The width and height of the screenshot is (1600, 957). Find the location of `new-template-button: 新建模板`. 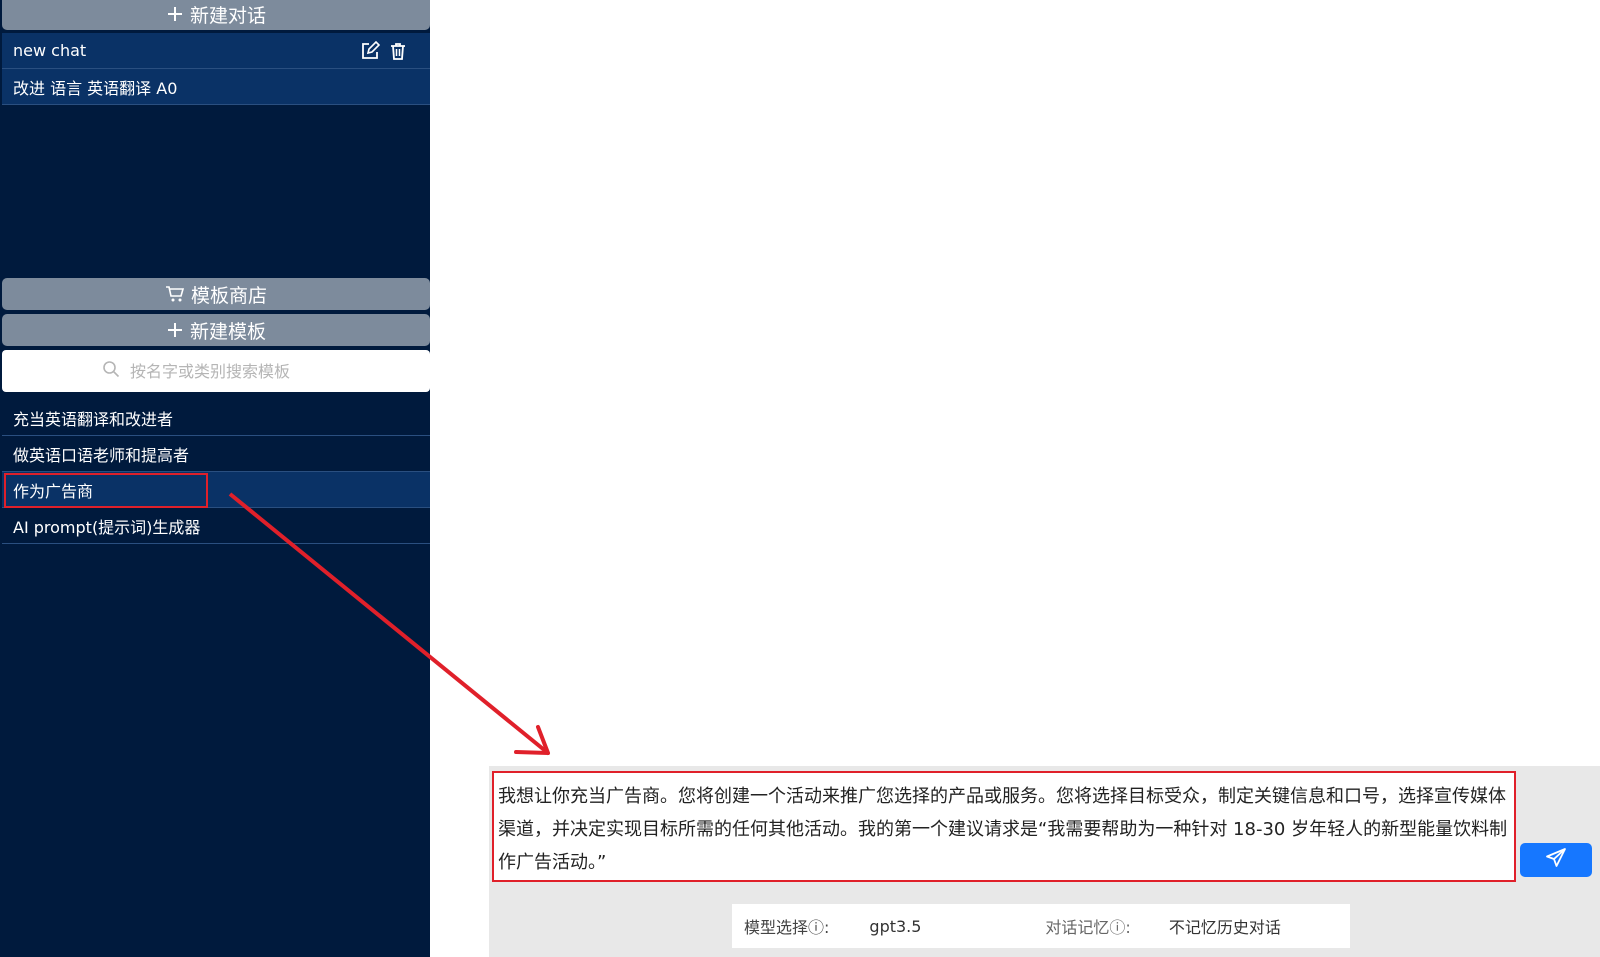

new-template-button: 新建模板 is located at coordinates (216, 330).